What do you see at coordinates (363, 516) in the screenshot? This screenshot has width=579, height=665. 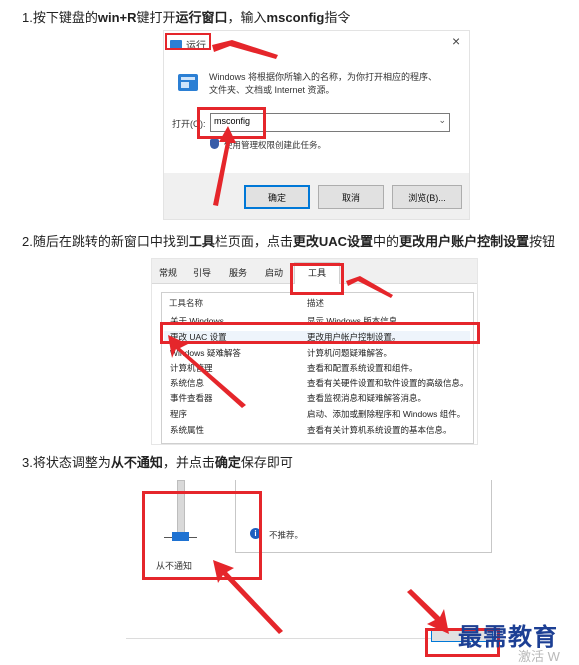 I see `info-panel` at bounding box center [363, 516].